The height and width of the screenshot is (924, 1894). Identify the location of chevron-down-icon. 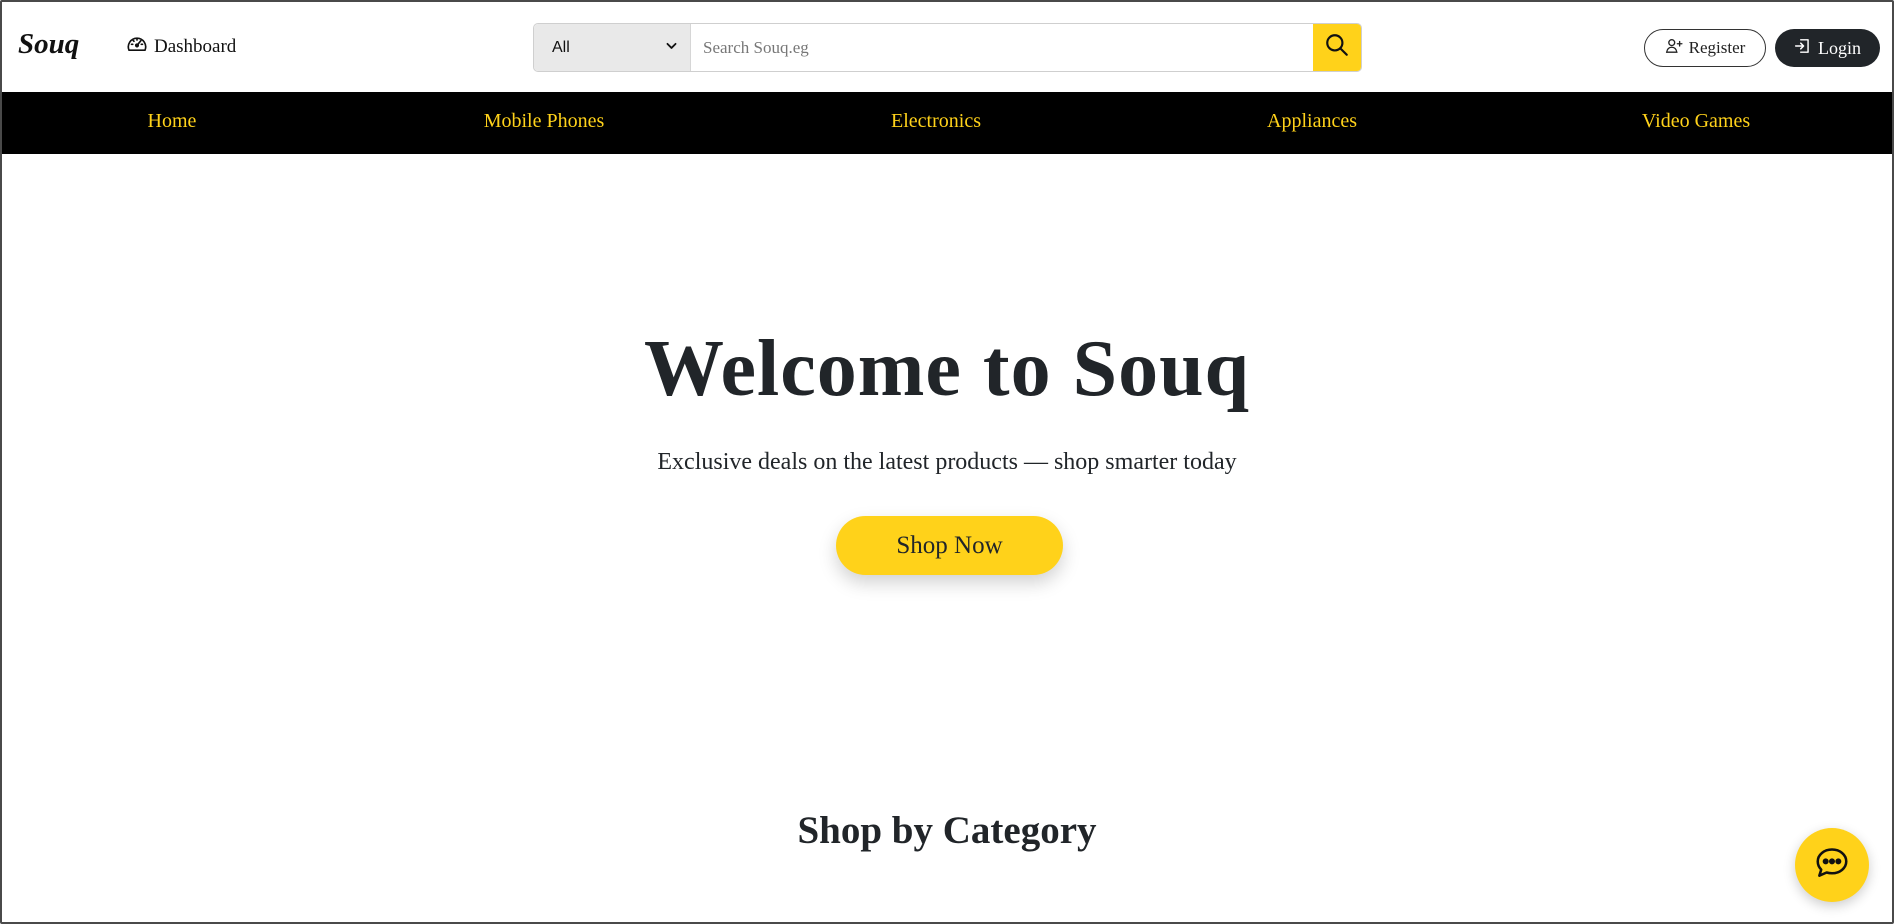
(671, 48).